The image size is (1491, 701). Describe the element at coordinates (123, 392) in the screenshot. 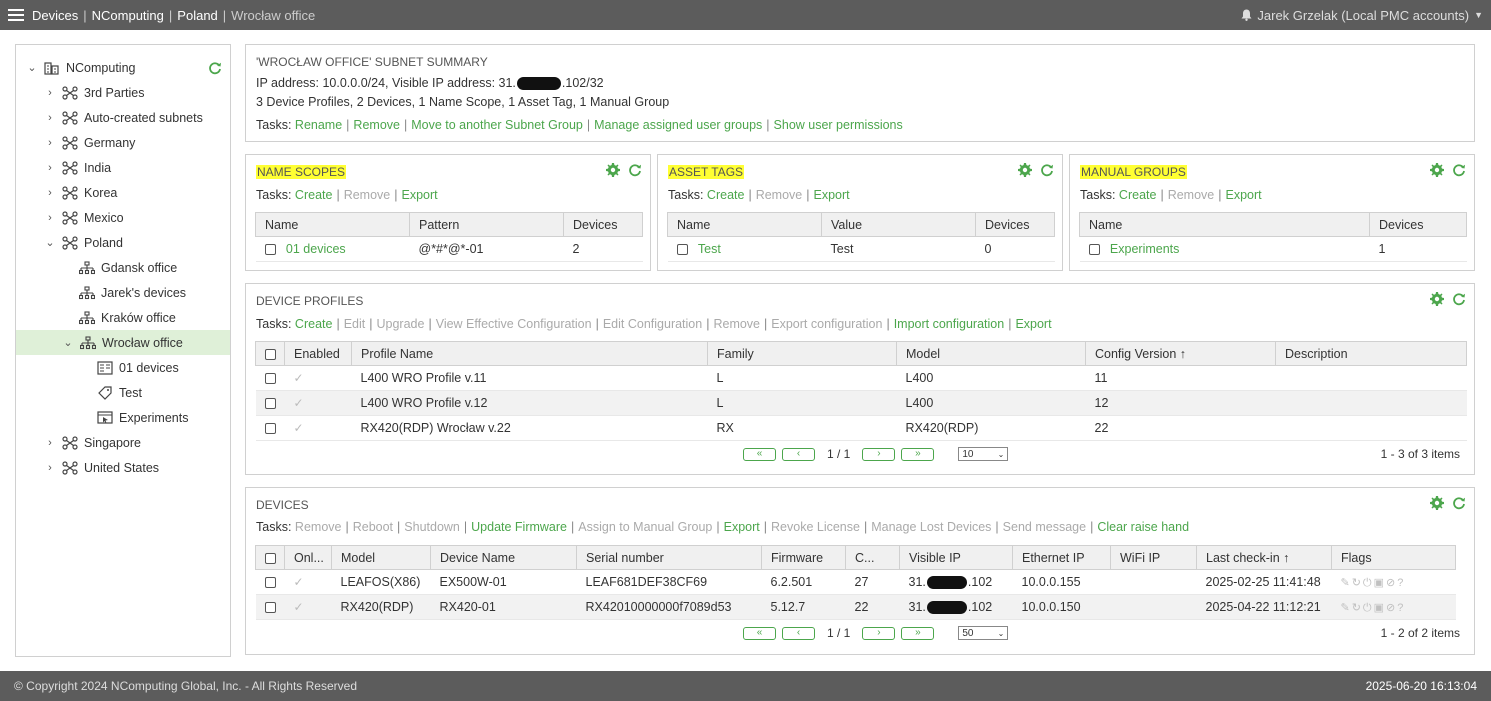

I see `tree-item-test: Test` at that location.